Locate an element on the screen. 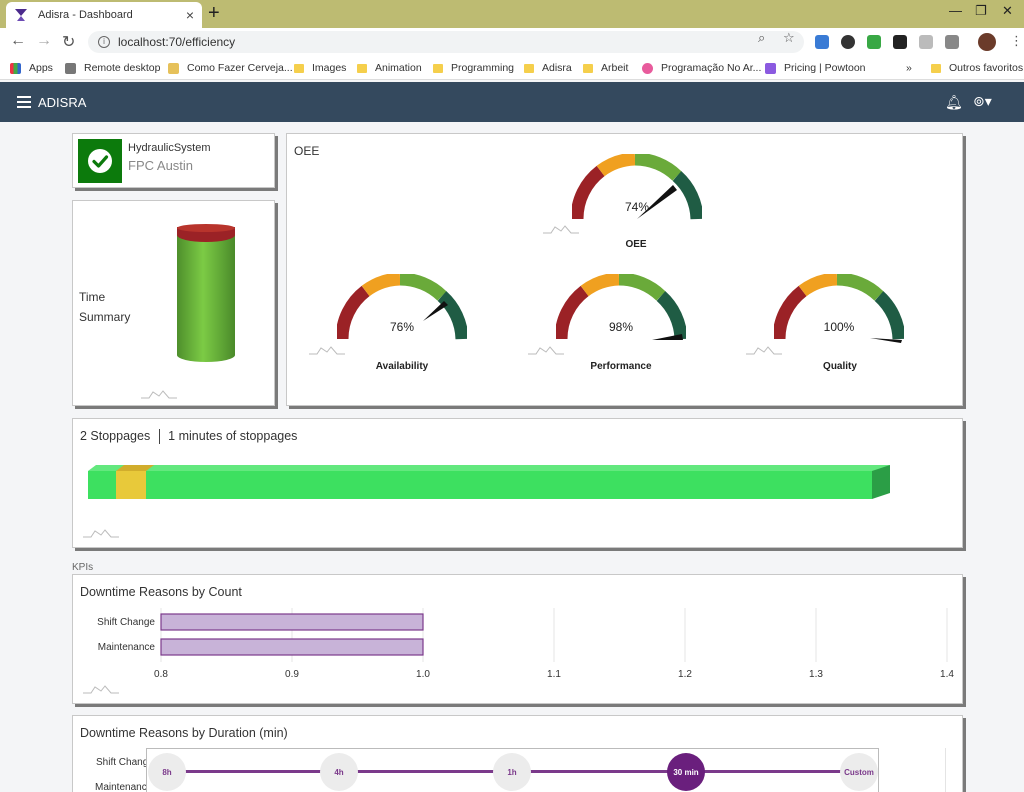  time-range-selector: 8h 4h 1h 30 min Custom is located at coordinates (512, 770).